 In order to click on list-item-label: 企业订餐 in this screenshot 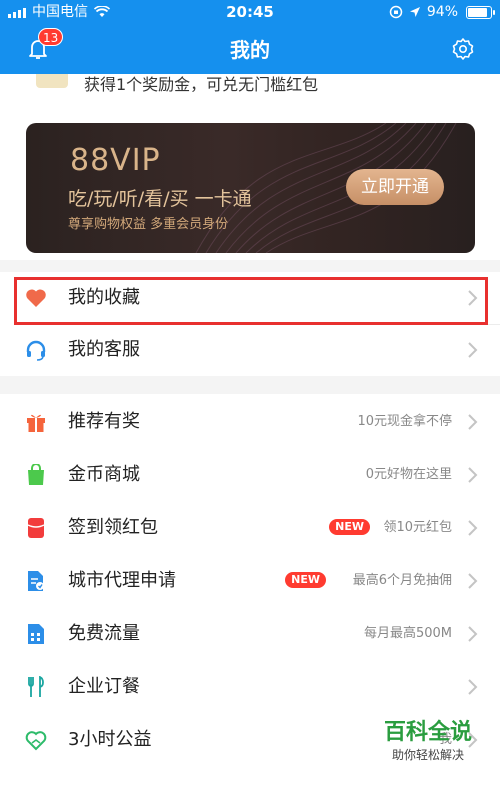, I will do `click(104, 686)`.